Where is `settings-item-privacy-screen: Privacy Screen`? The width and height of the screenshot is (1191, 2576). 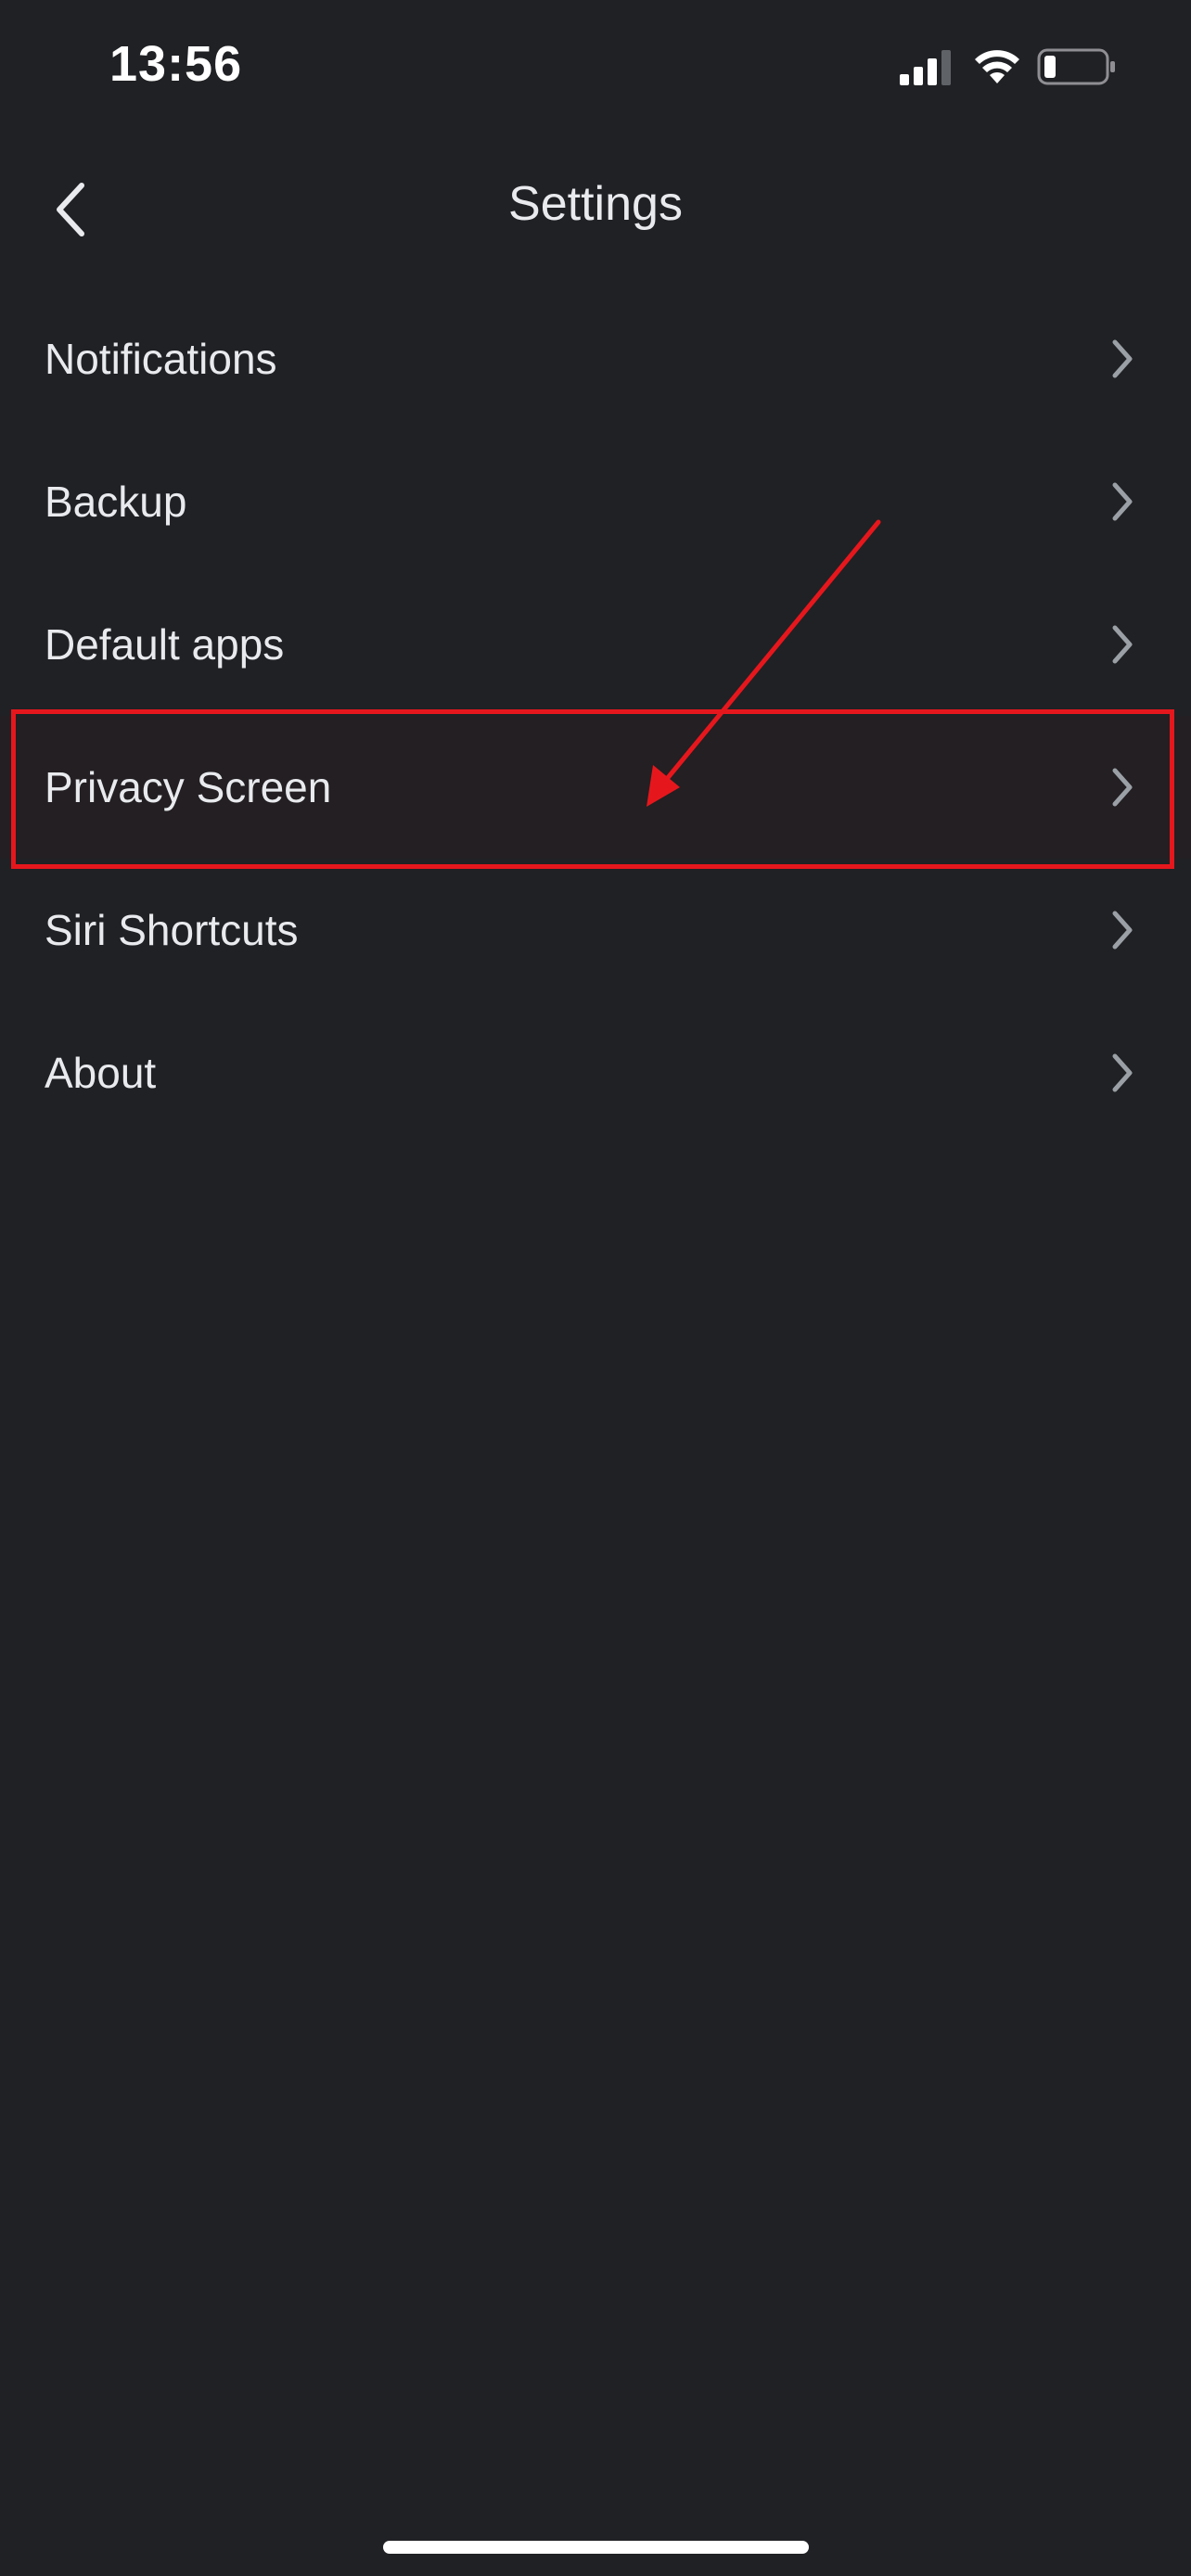
settings-item-privacy-screen: Privacy Screen is located at coordinates (595, 787).